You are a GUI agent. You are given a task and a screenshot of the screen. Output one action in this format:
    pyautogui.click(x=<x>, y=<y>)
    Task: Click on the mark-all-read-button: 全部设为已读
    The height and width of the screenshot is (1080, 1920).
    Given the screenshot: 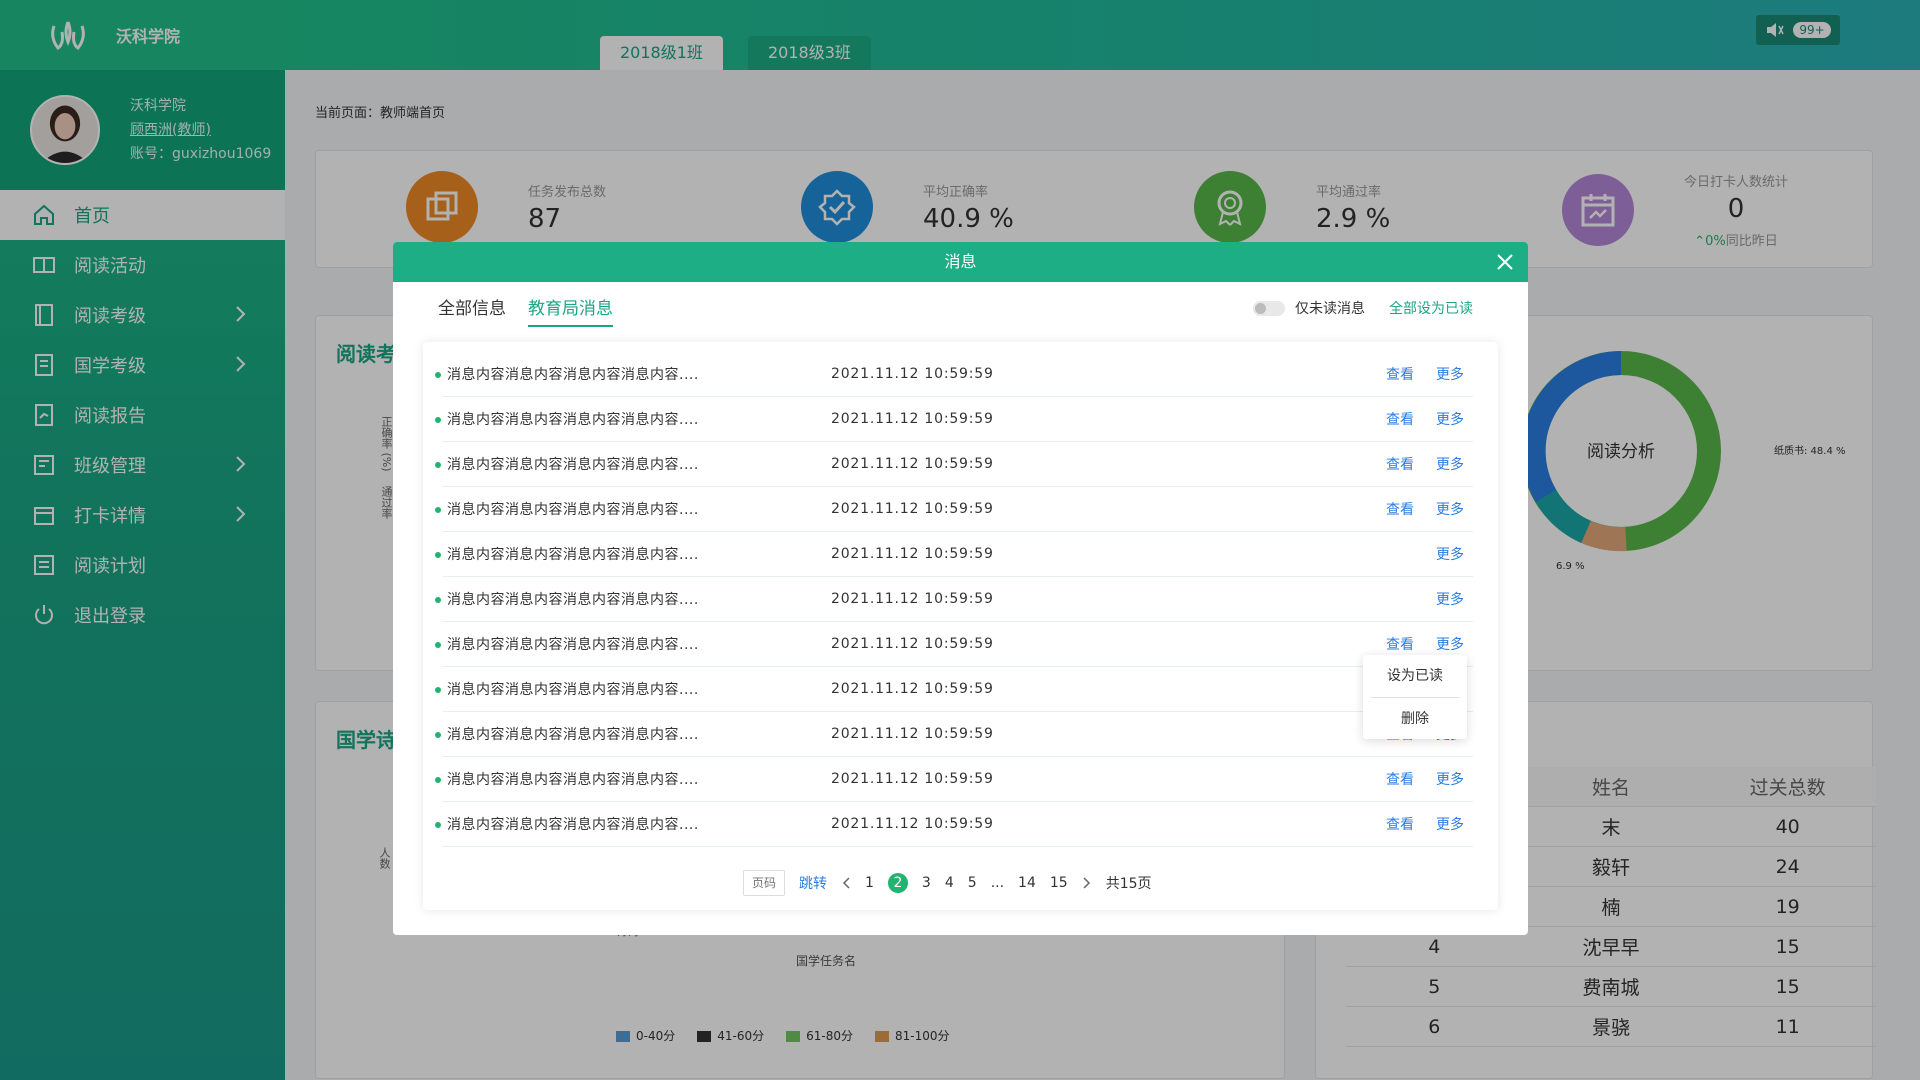 What is the action you would take?
    pyautogui.click(x=1431, y=308)
    